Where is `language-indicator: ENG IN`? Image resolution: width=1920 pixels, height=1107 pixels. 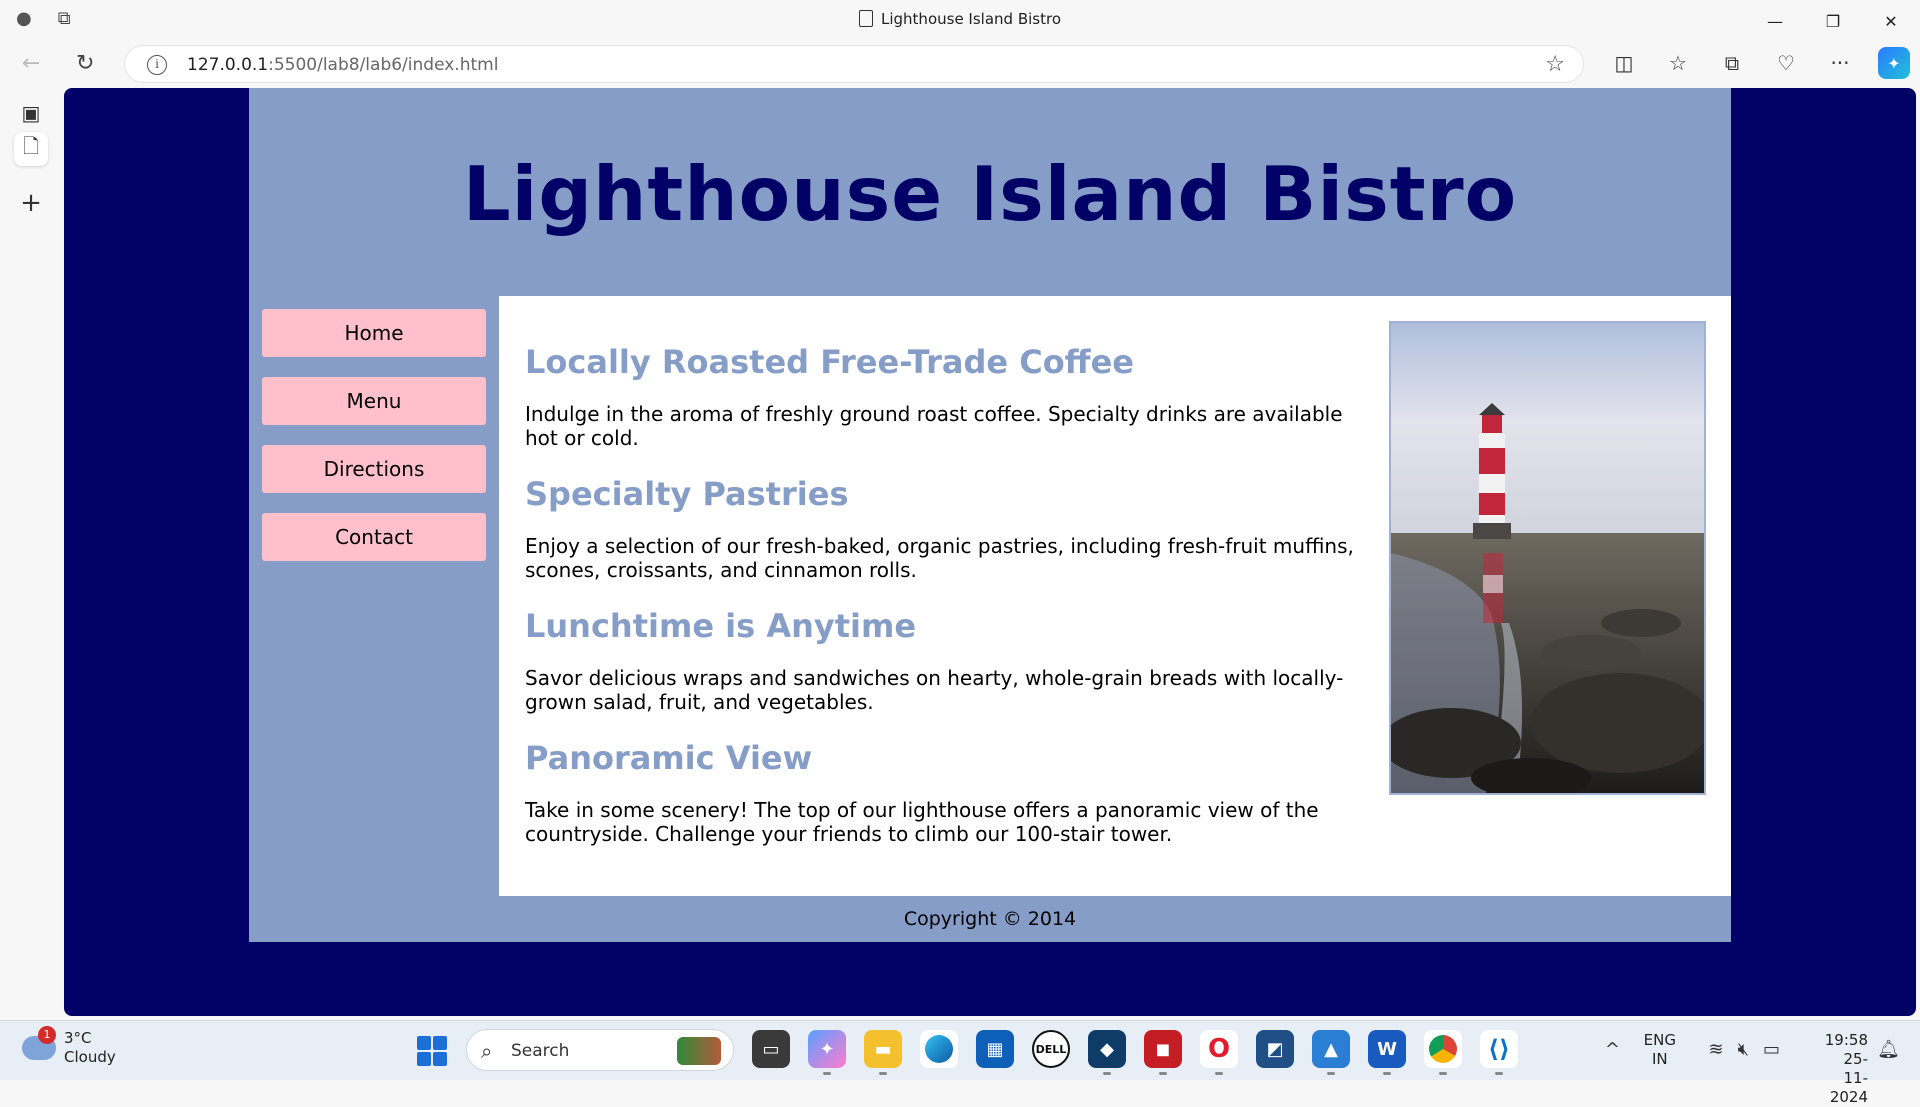 language-indicator: ENG IN is located at coordinates (1660, 1050).